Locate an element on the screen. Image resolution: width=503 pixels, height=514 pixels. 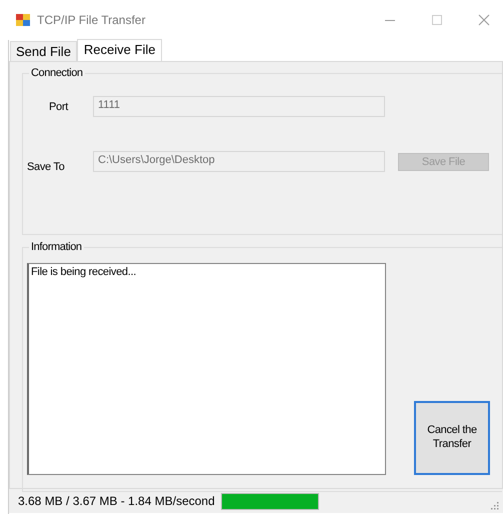
tab: Receive File is located at coordinates (119, 50).